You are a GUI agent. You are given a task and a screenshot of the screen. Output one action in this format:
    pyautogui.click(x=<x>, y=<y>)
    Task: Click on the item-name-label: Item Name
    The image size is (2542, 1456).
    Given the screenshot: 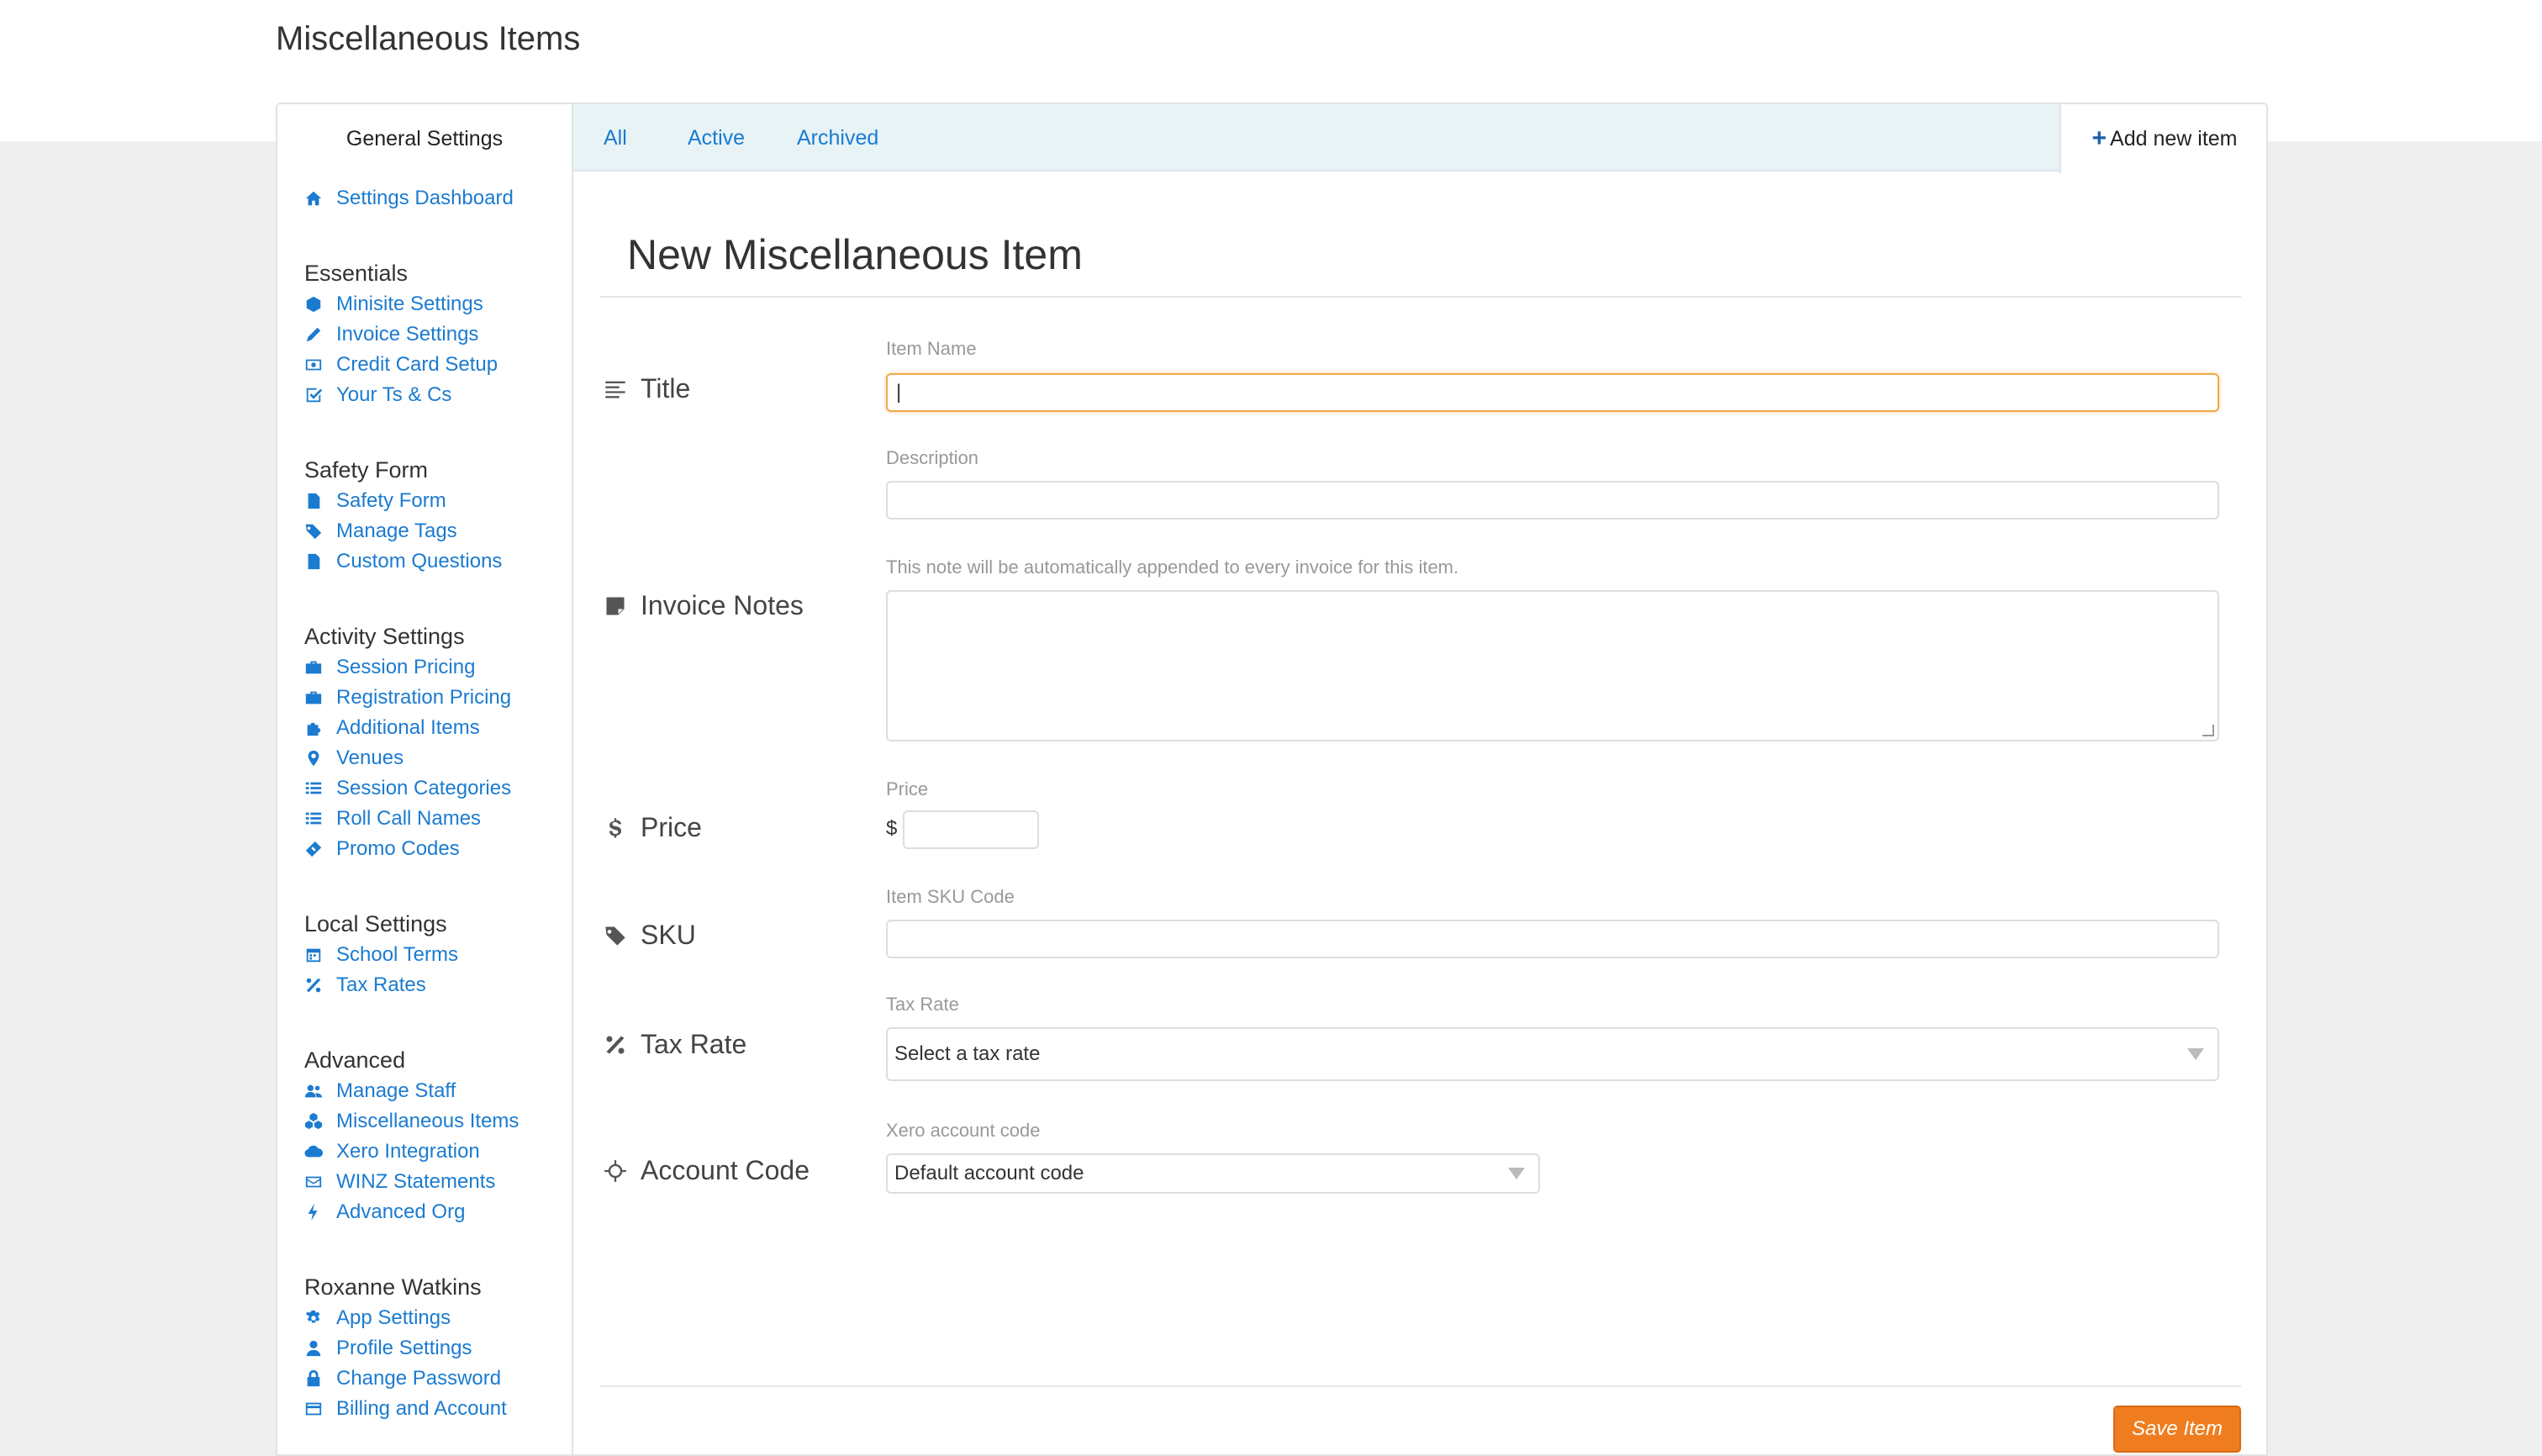 What is the action you would take?
    pyautogui.click(x=932, y=348)
    